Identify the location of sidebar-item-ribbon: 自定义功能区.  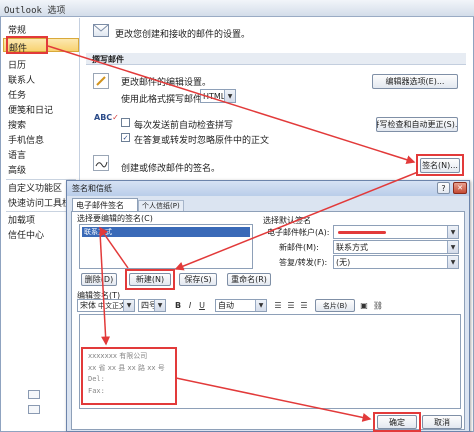
(35, 187).